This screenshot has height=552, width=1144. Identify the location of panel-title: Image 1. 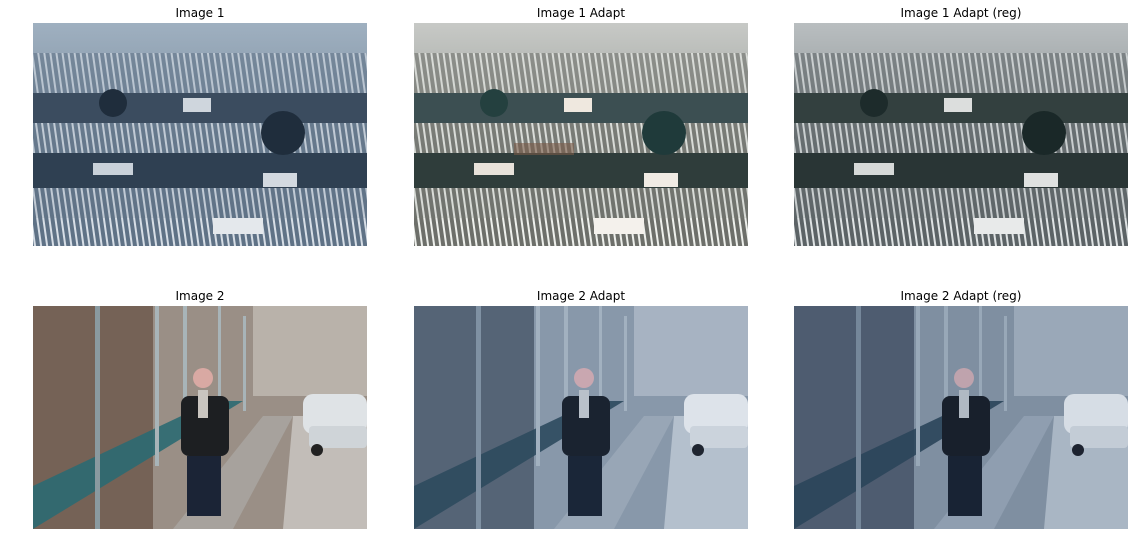
(200, 13).